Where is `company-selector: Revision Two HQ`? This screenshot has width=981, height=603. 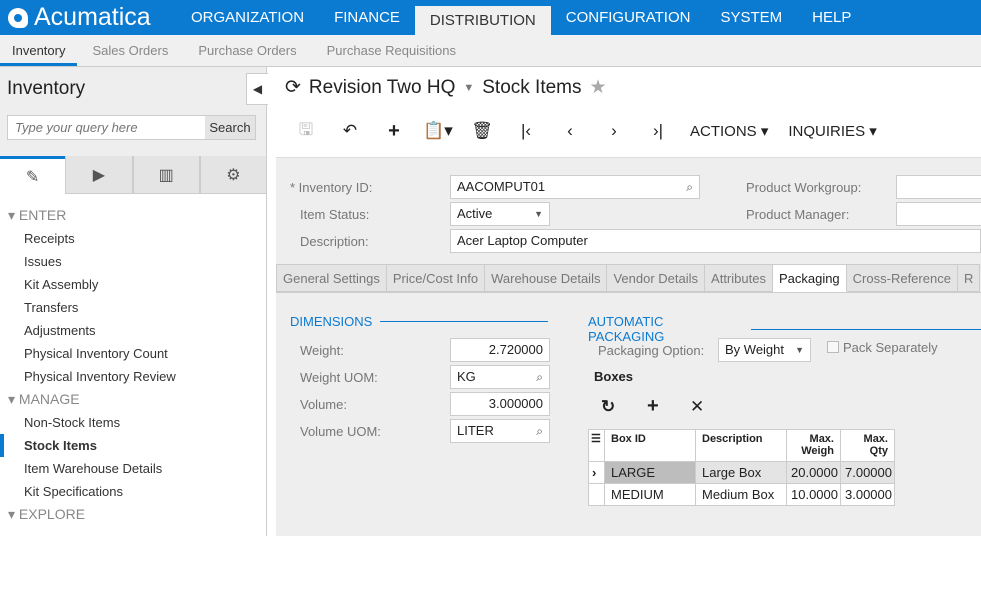
company-selector: Revision Two HQ is located at coordinates (382, 88).